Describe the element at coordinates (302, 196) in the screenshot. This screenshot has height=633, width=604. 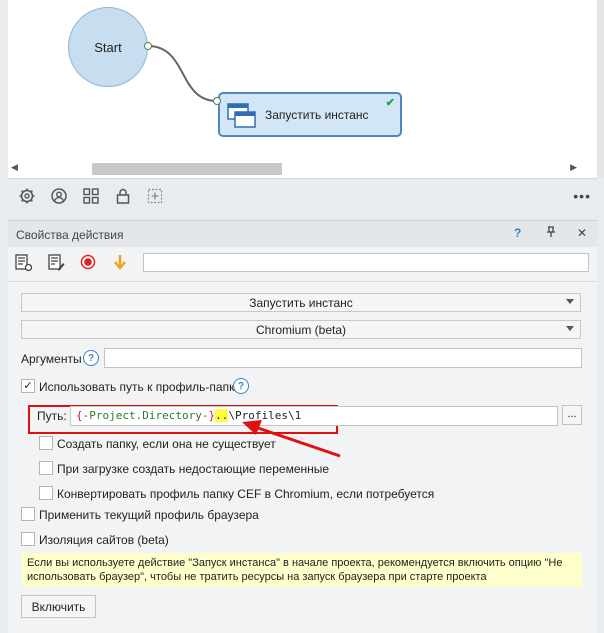
I see `canvas-toolbar: •••` at that location.